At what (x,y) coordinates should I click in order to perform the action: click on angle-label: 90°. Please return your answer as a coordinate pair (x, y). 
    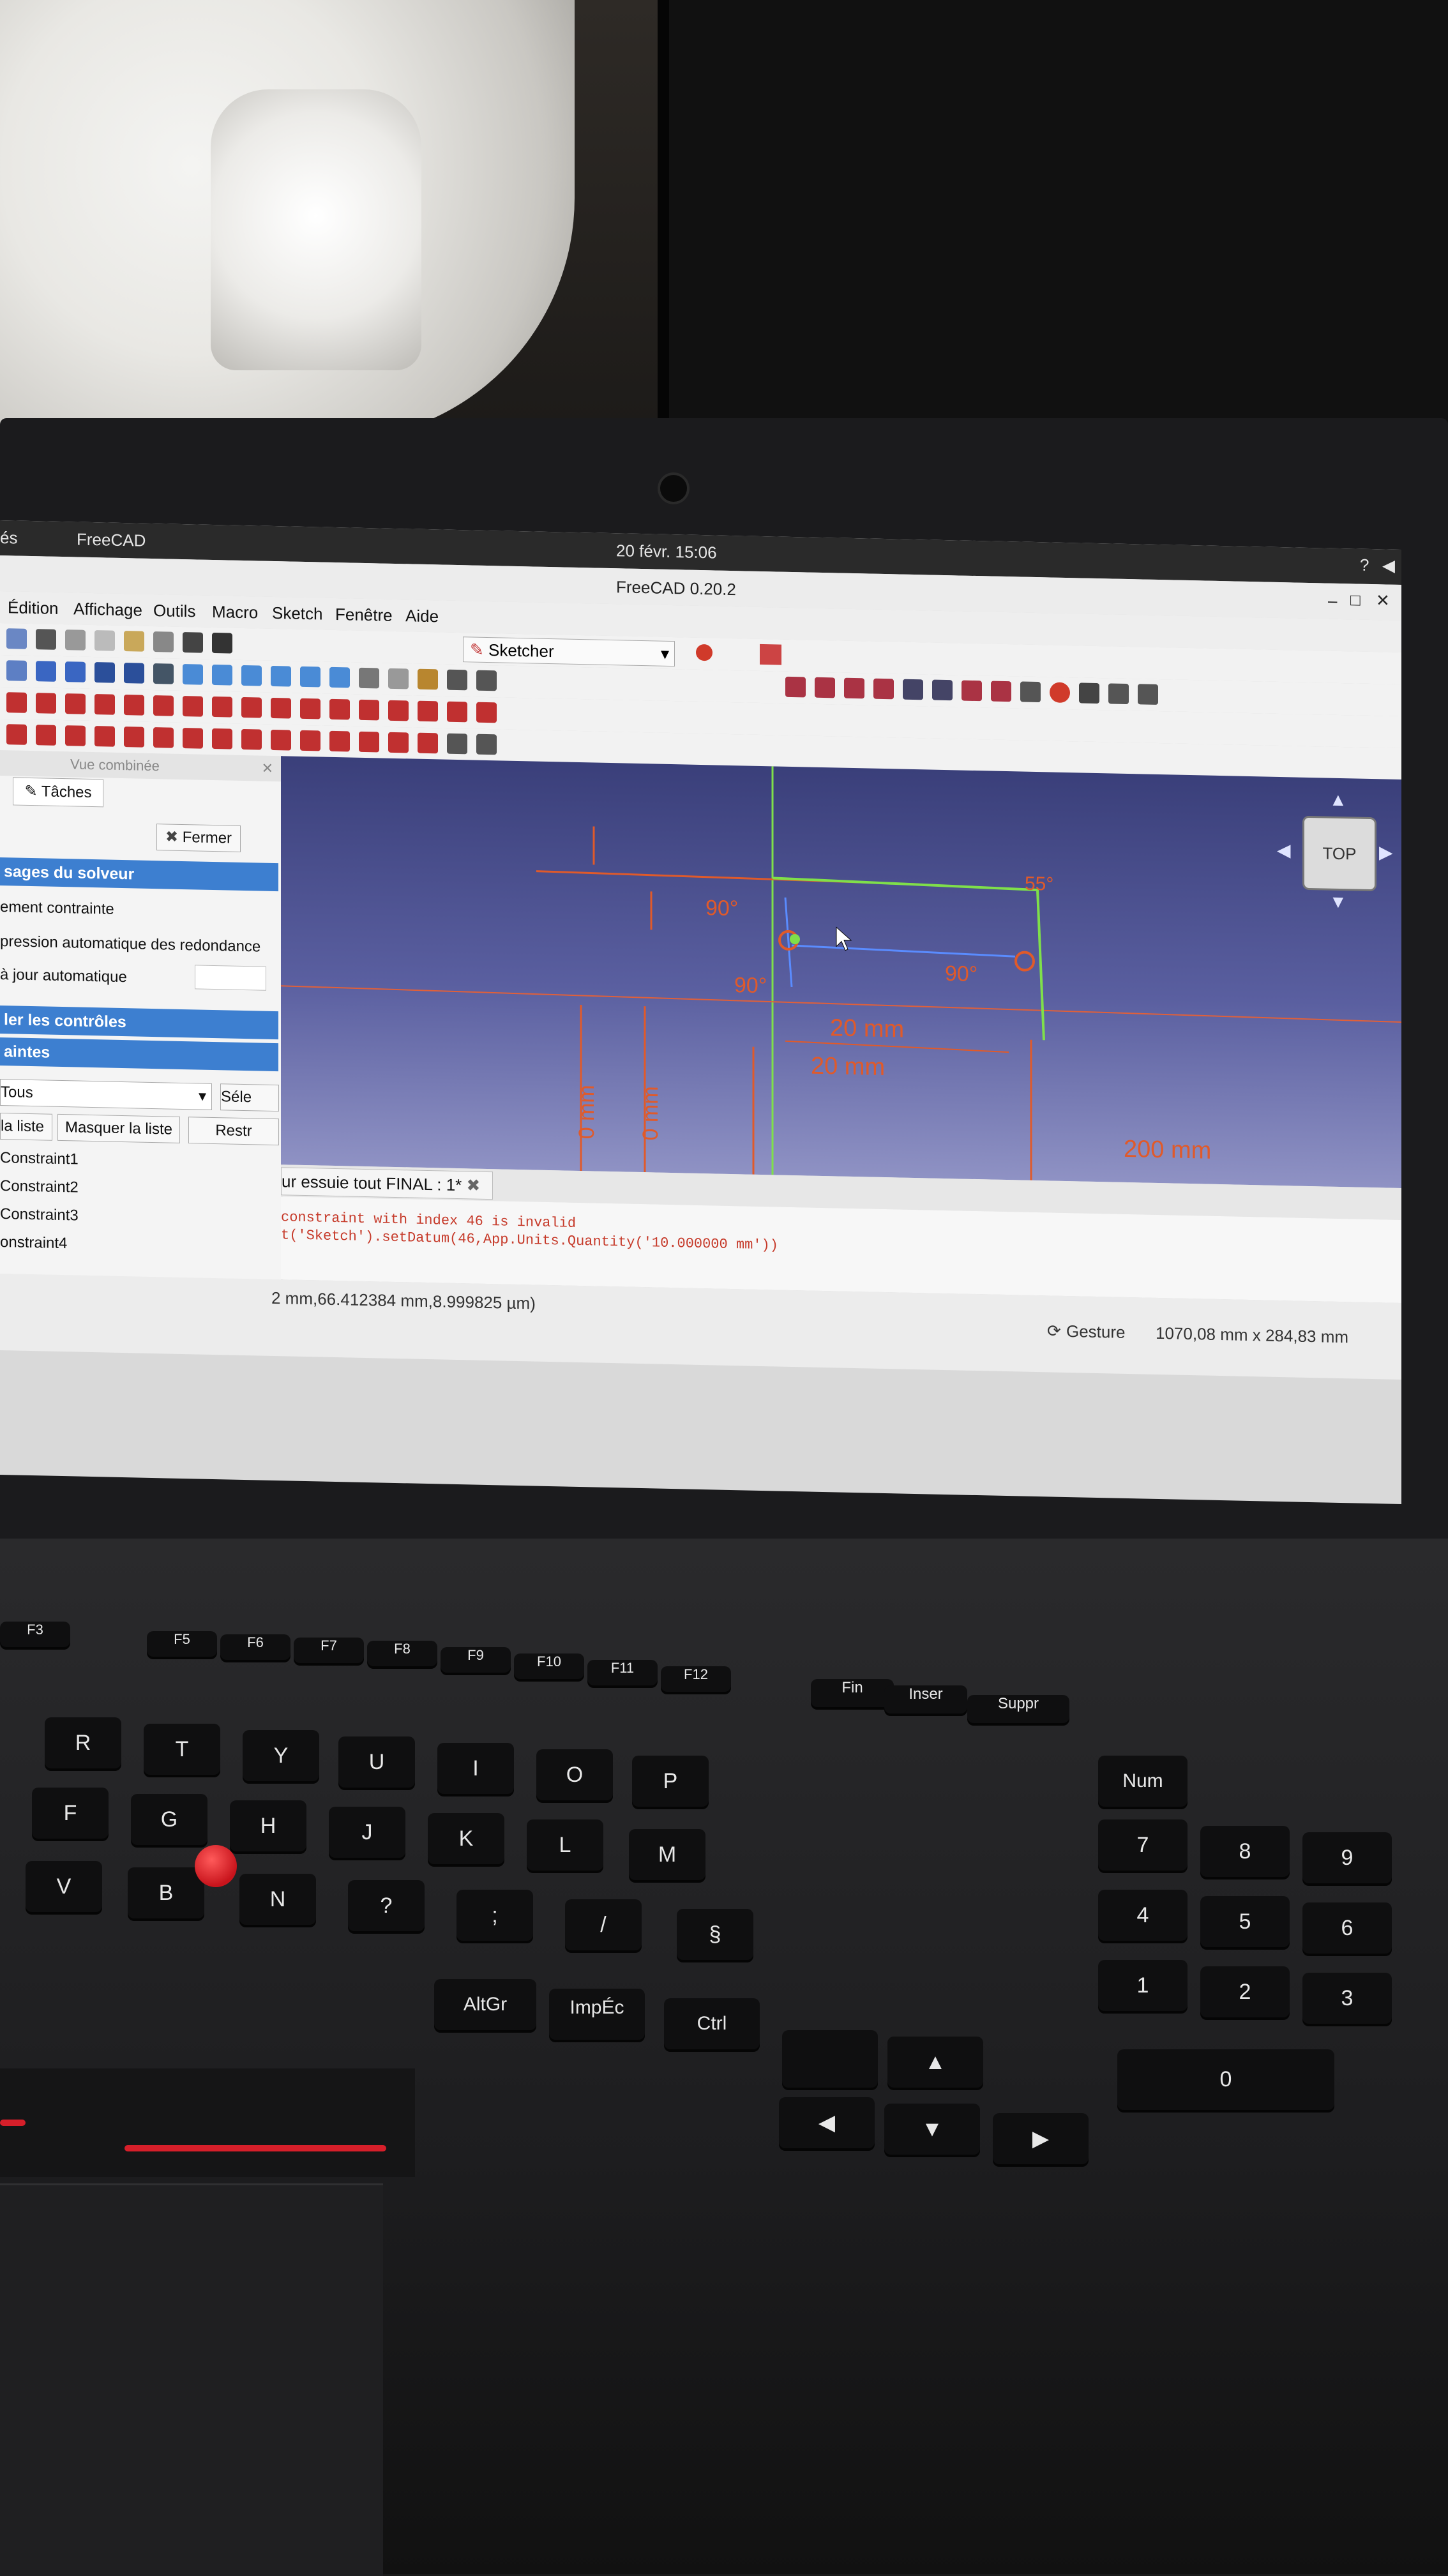
    Looking at the image, I should click on (721, 908).